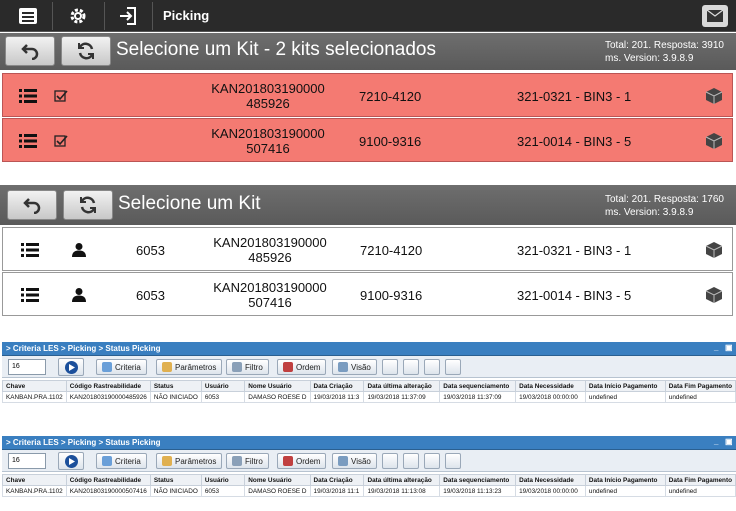 The width and height of the screenshot is (736, 511). I want to click on ordem-label: Ordem, so click(308, 367).